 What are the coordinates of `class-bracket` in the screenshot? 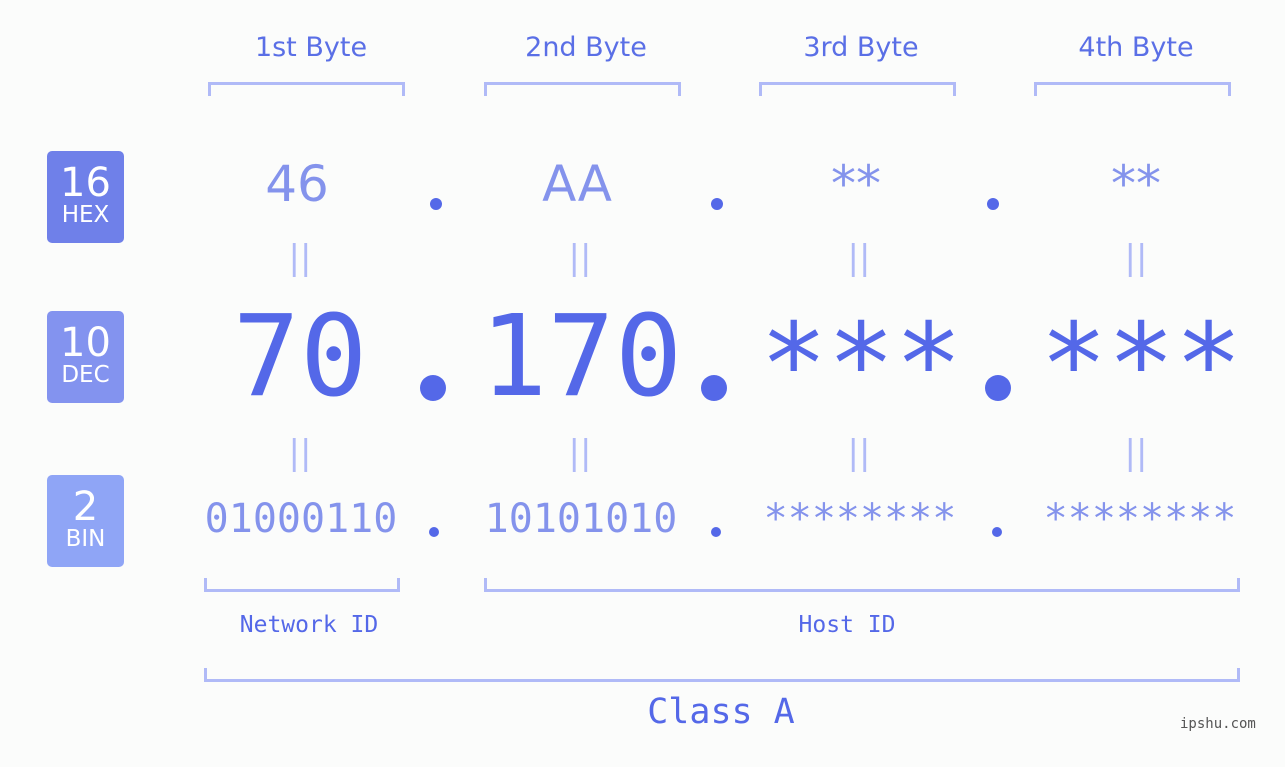 It's located at (722, 675).